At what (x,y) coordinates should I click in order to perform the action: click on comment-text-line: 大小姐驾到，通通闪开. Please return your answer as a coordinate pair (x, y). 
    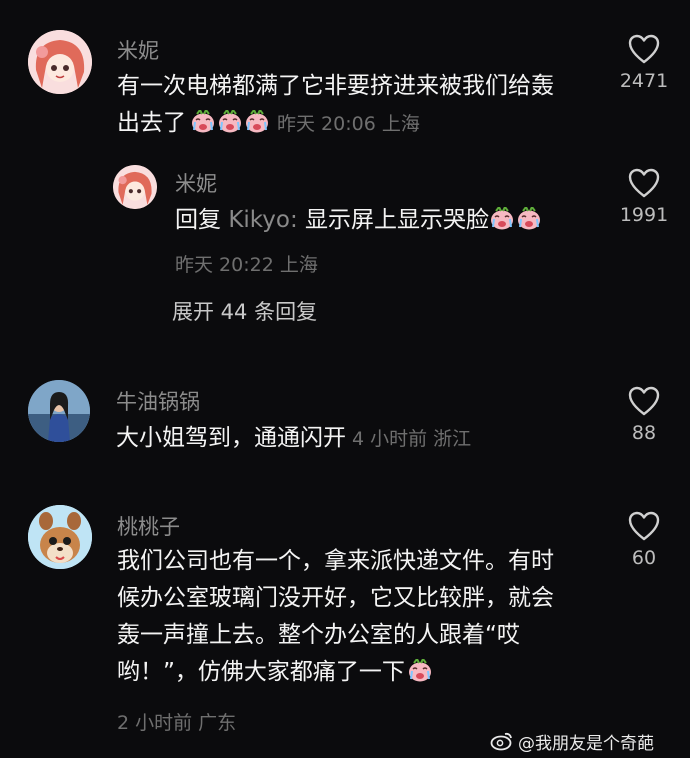
    Looking at the image, I should click on (231, 438).